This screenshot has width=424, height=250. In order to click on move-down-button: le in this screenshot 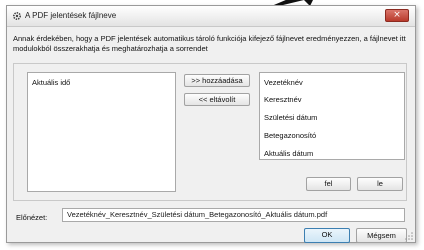, I will do `click(380, 184)`.